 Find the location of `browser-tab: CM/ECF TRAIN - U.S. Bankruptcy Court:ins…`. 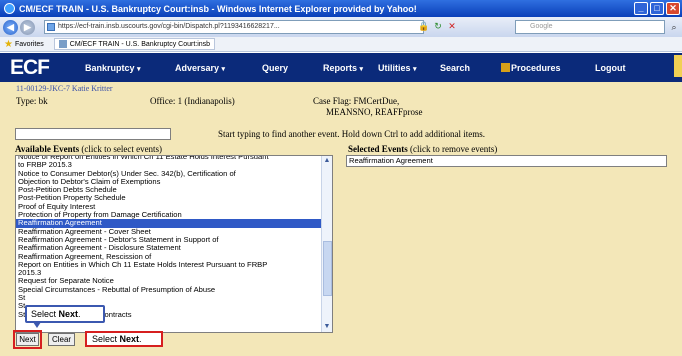

browser-tab: CM/ECF TRAIN - U.S. Bankruptcy Court:ins… is located at coordinates (134, 44).